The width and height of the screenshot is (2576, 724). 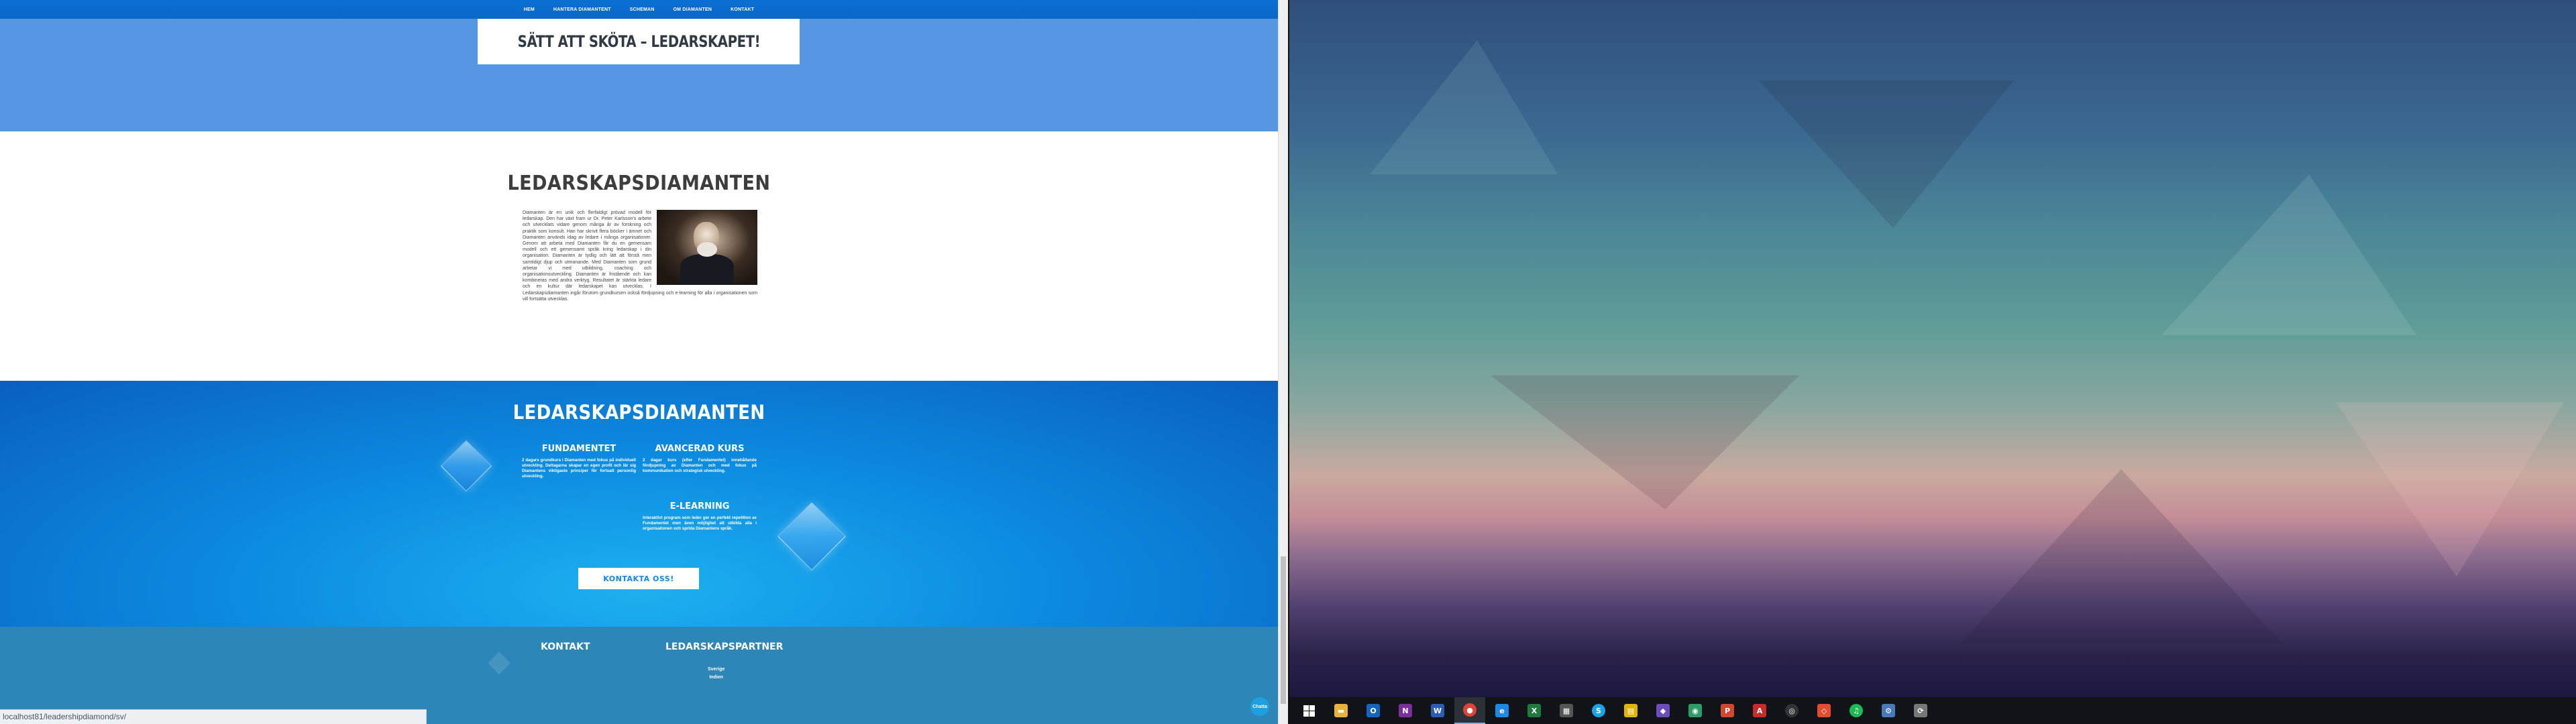 I want to click on taskbar: ▬ O N W ● e X ▦ S ▤ ◆ ◉ P A ◎ ◇ ♫ ⚙ ⟳, so click(x=1932, y=710).